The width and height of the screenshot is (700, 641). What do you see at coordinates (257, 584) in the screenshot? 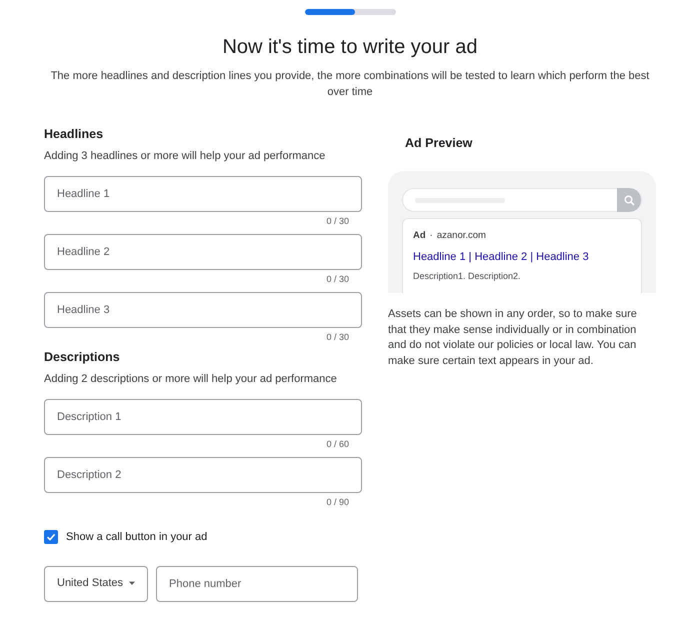
I see `phone-field: Phone number` at bounding box center [257, 584].